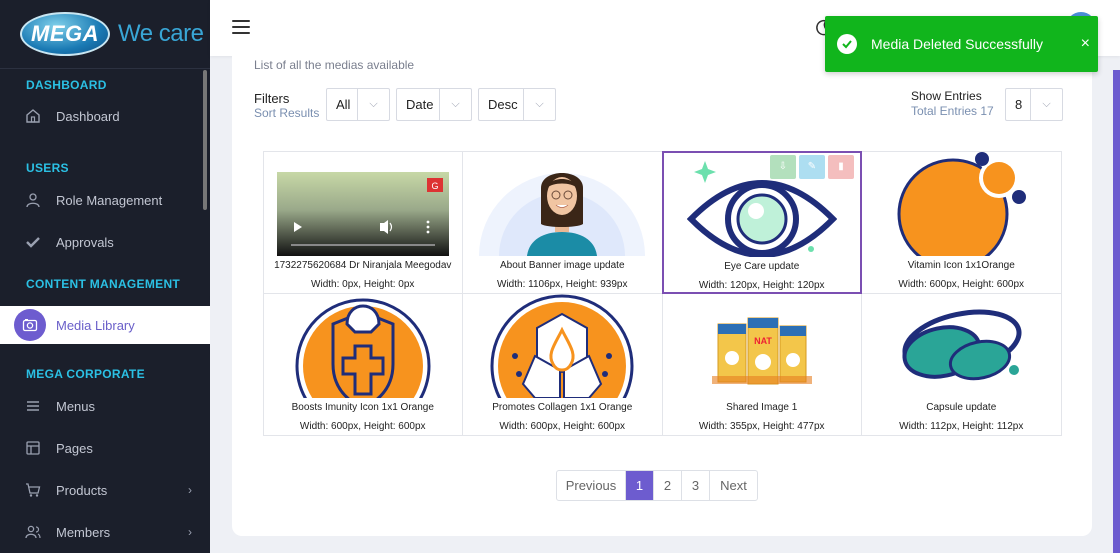  What do you see at coordinates (105, 68) in the screenshot?
I see `sidebar-divider` at bounding box center [105, 68].